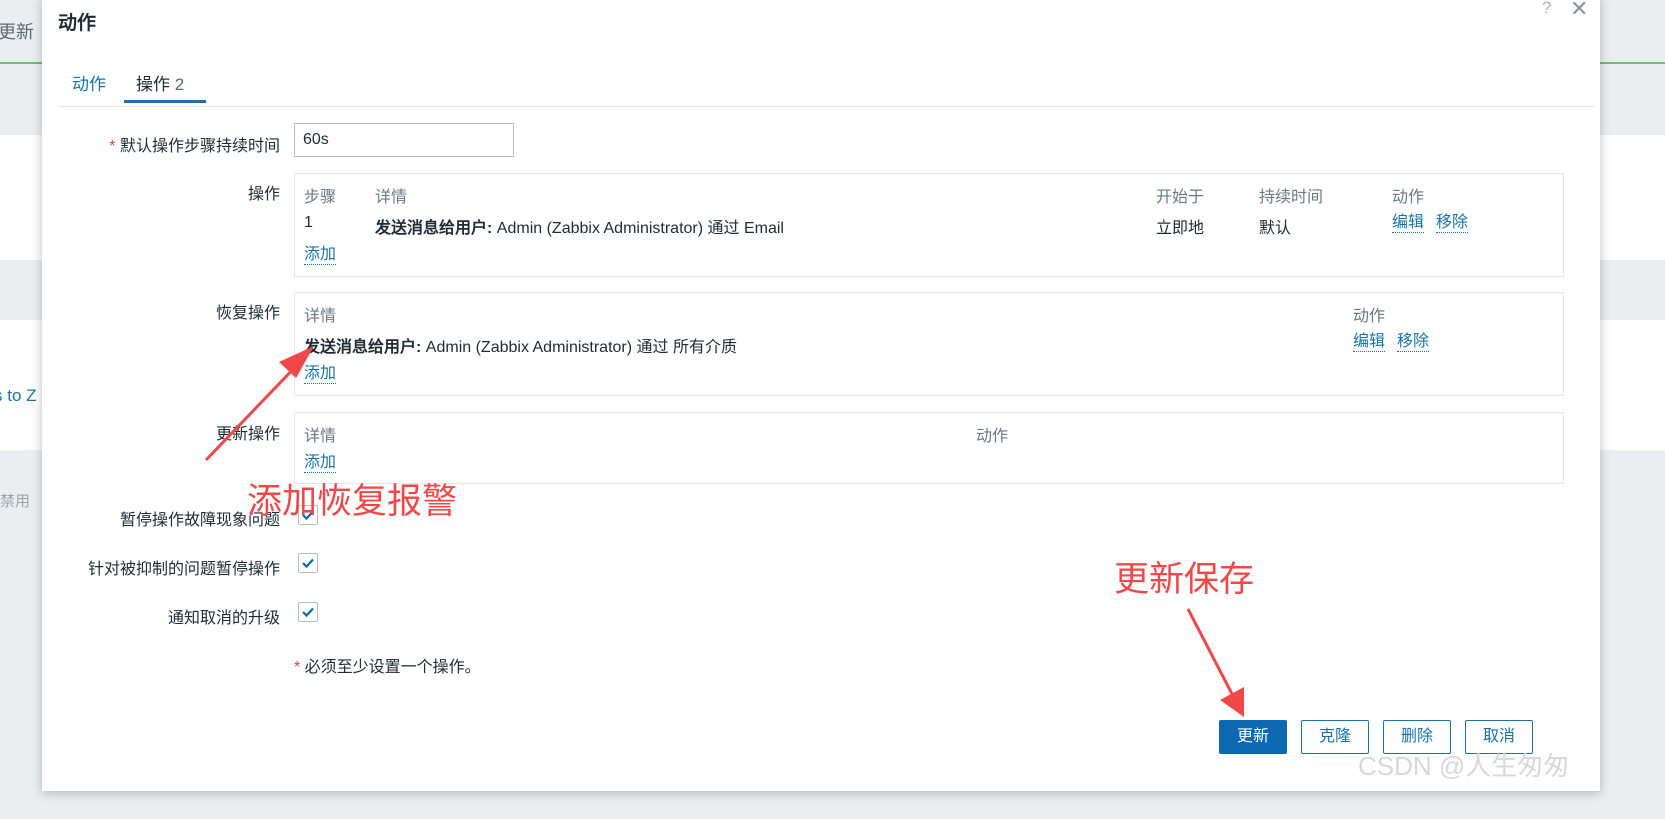  I want to click on ops-header-step: 步骤, so click(320, 197).